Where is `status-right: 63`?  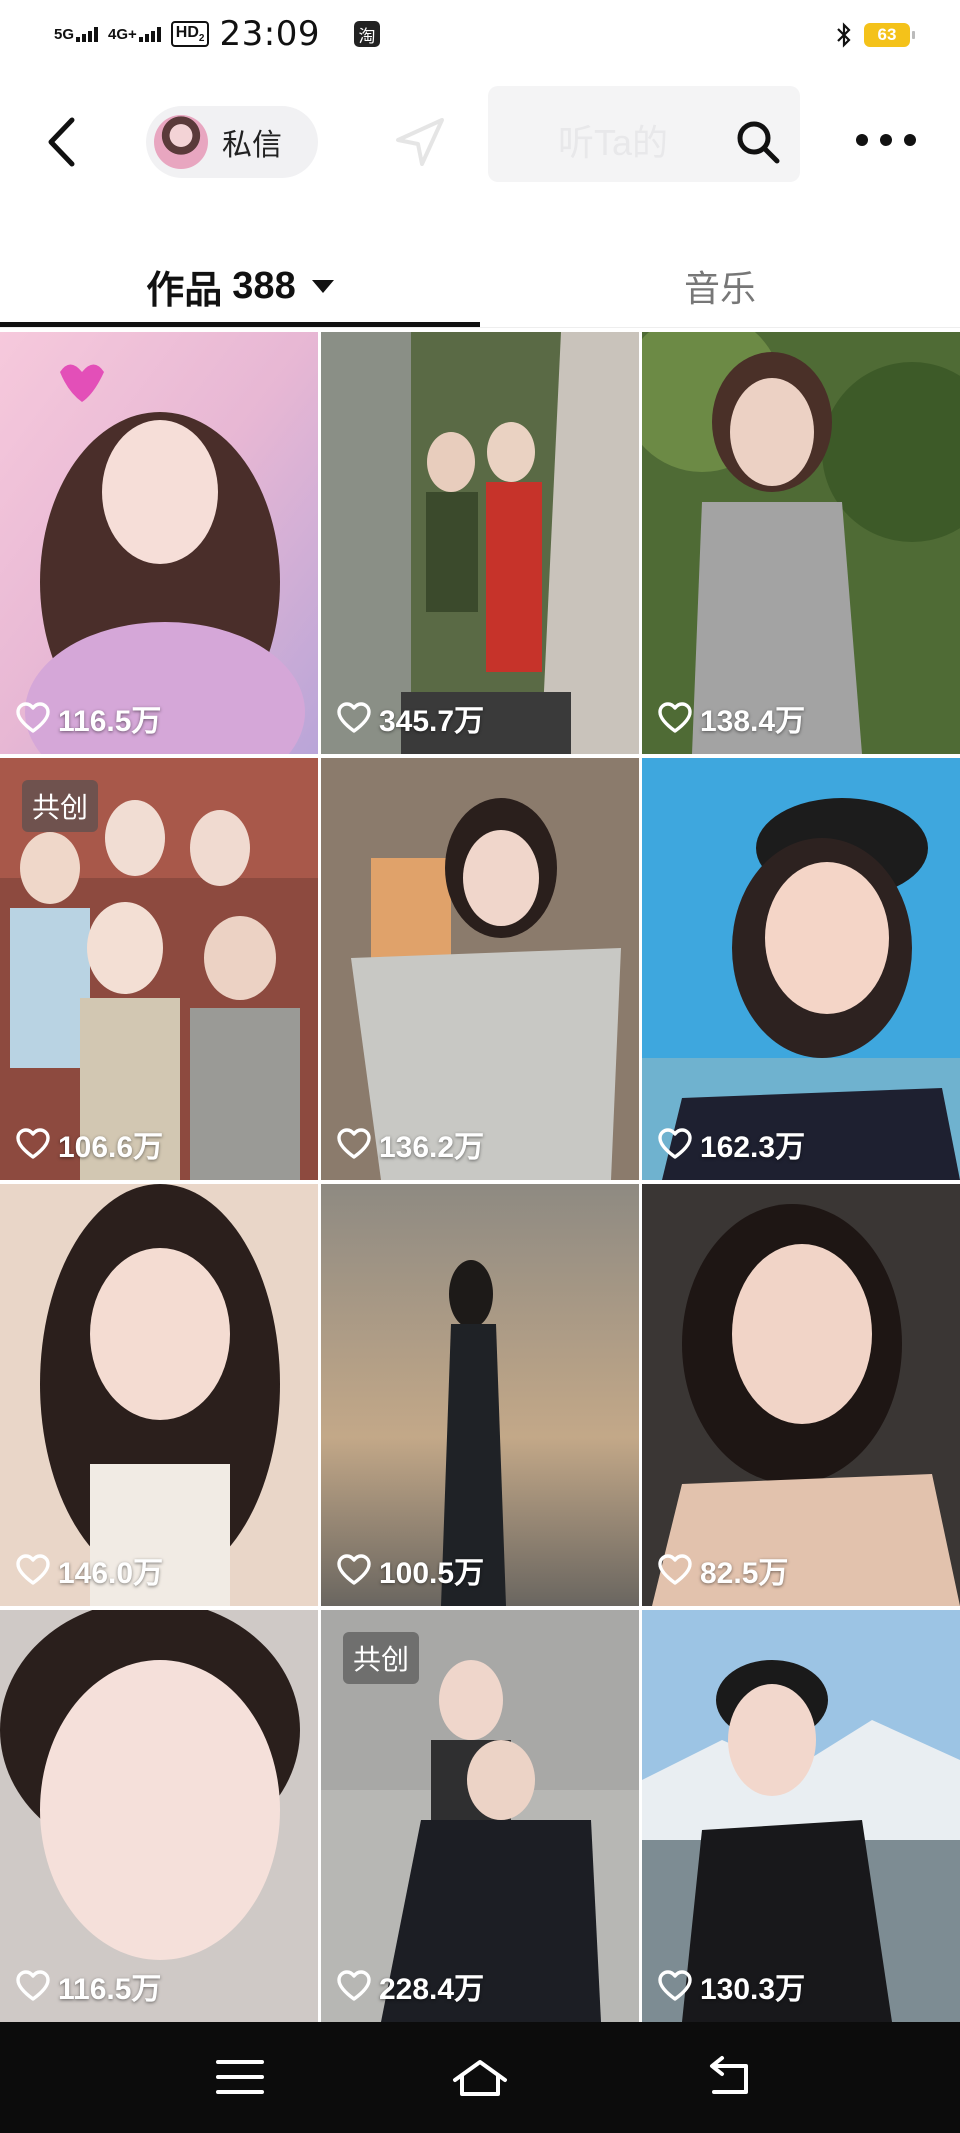
status-right: 63 is located at coordinates (875, 35).